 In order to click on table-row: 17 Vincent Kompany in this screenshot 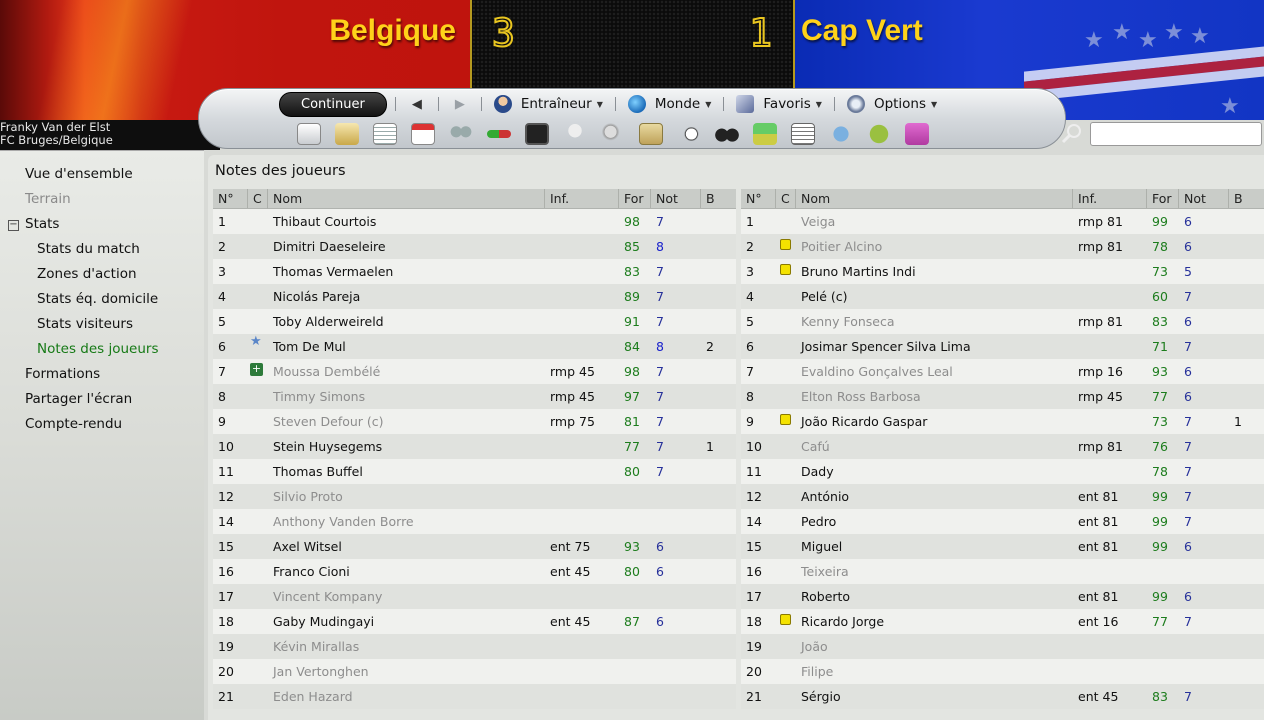, I will do `click(474, 596)`.